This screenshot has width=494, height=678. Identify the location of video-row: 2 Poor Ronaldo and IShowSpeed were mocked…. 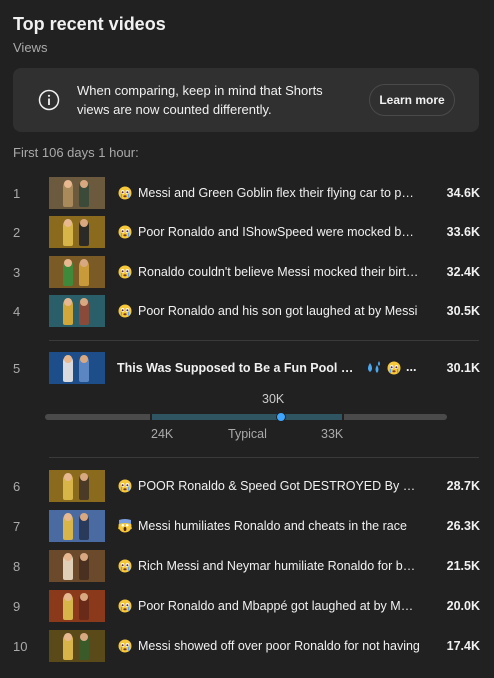
(247, 233).